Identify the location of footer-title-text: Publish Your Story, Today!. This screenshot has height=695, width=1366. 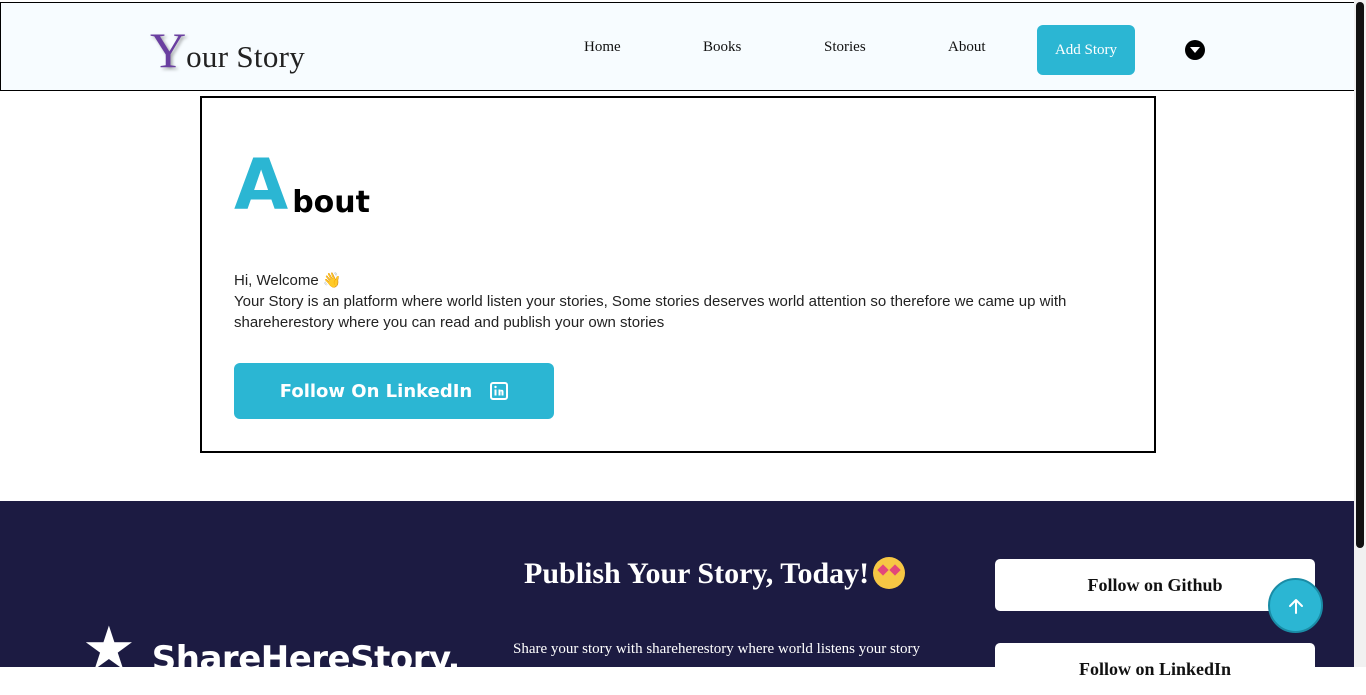
(697, 573).